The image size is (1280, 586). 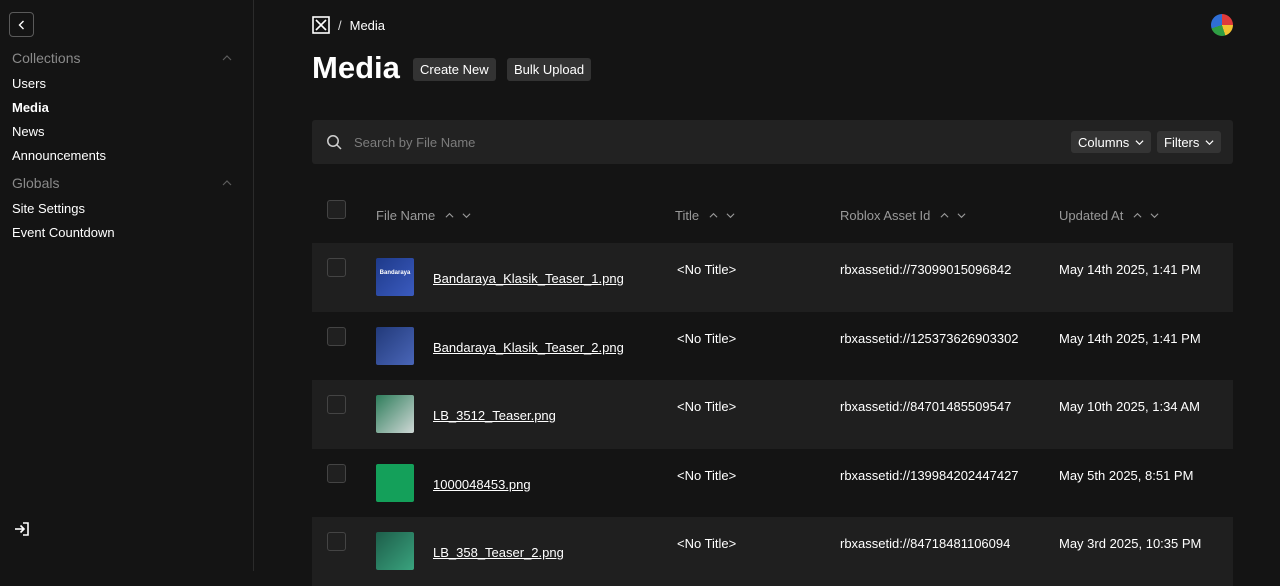 I want to click on file-name-link: LB_3512_Teaser.png, so click(x=494, y=415).